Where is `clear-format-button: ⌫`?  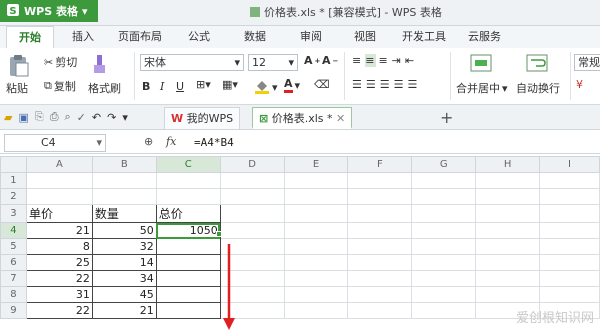
clear-format-button: ⌫ is located at coordinates (322, 84).